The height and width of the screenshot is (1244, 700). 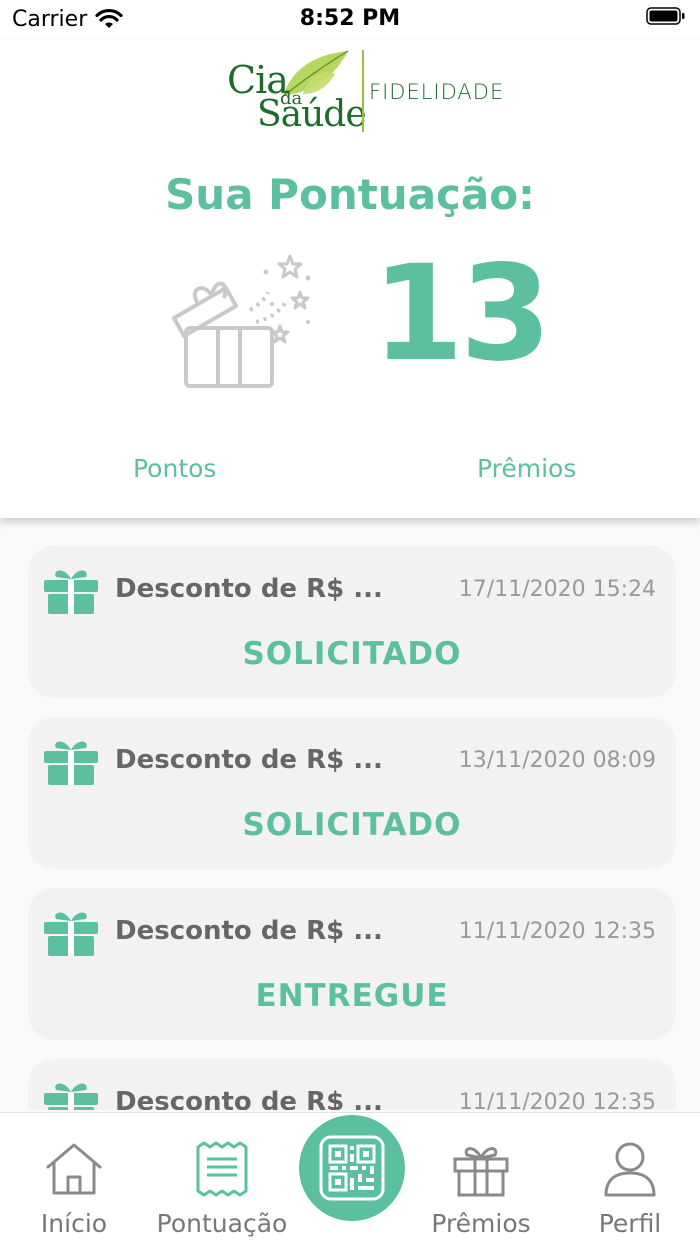 I want to click on open-gift-icon, so click(x=241, y=321).